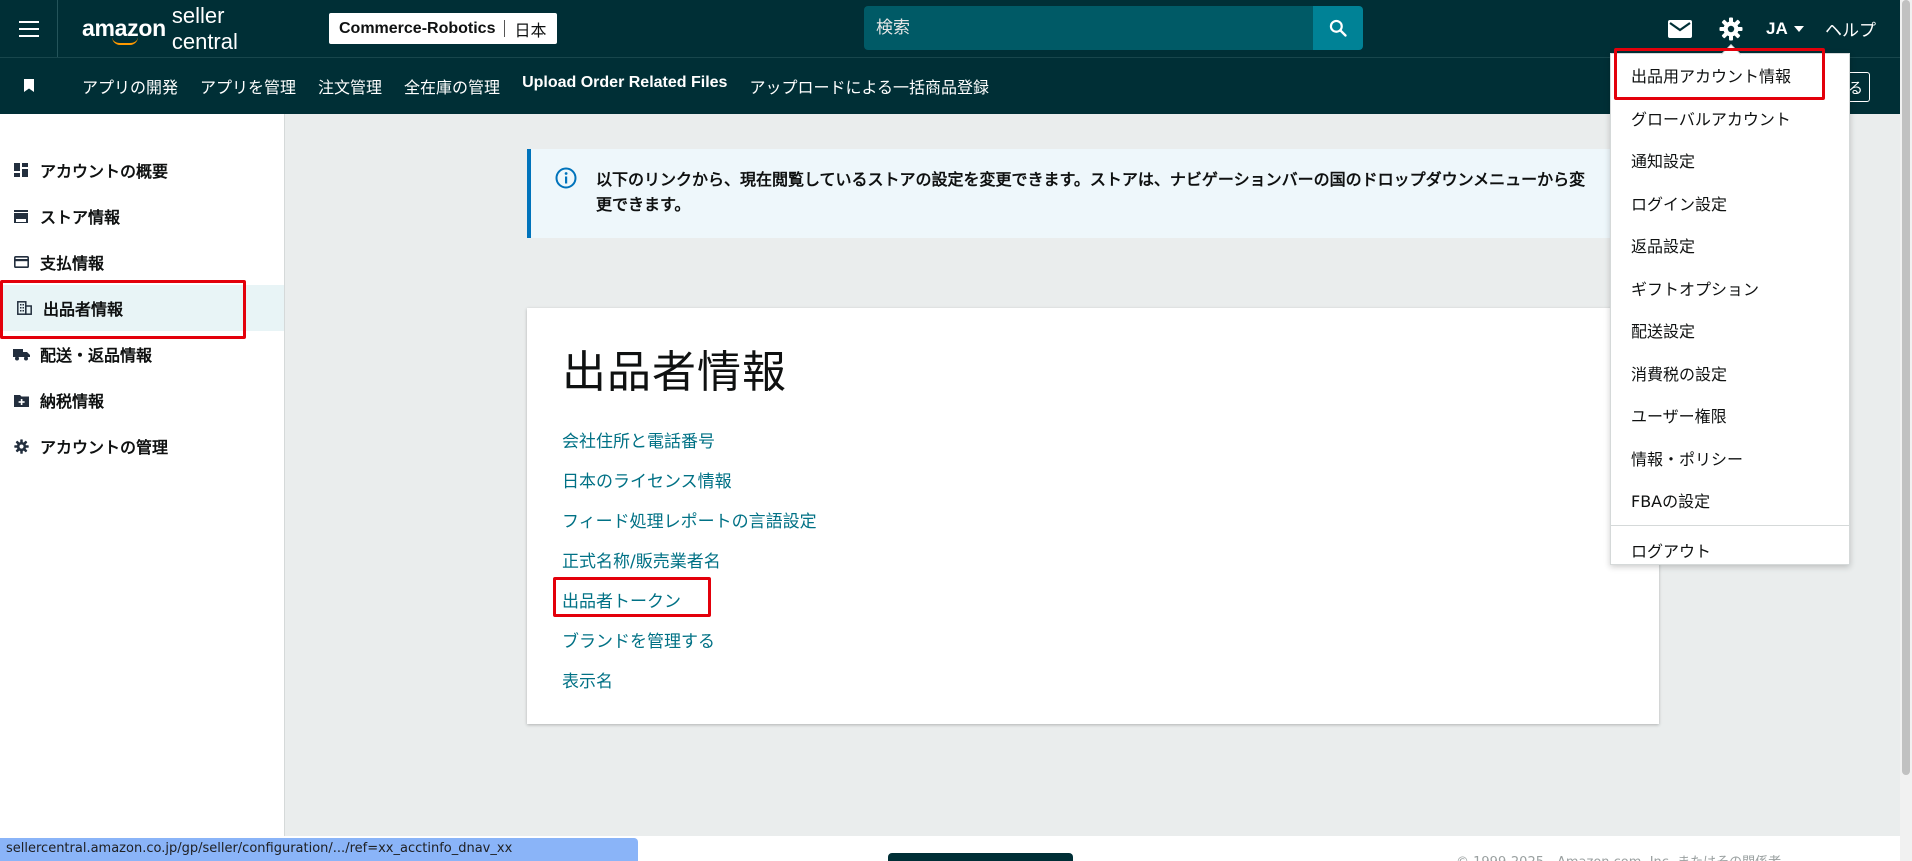  I want to click on link-feed-report-language: フィード処理レポートの言語設定, so click(1093, 522).